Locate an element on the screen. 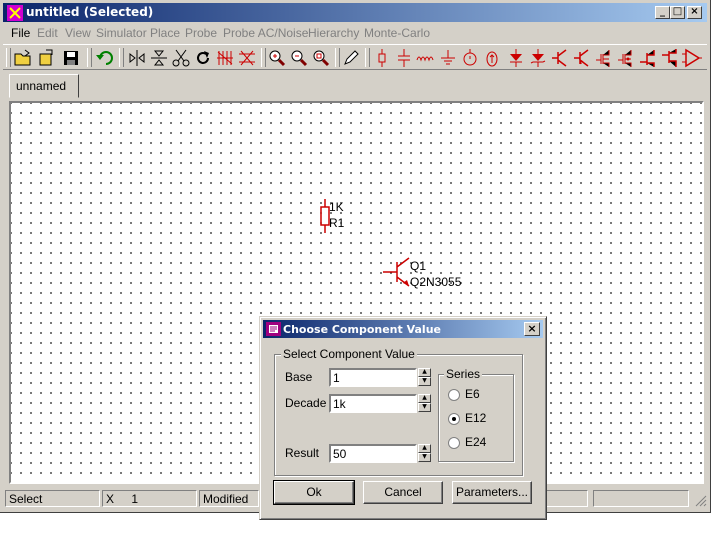 This screenshot has width=724, height=533. radio-e12-label: E12 is located at coordinates (475, 418).